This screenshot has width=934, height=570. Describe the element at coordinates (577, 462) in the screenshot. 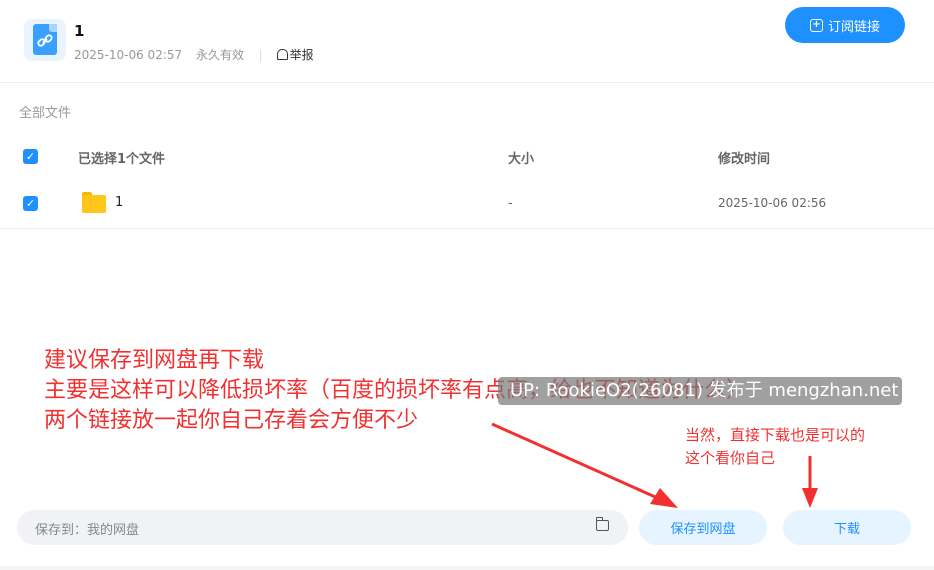

I see `arrow-to-save` at that location.